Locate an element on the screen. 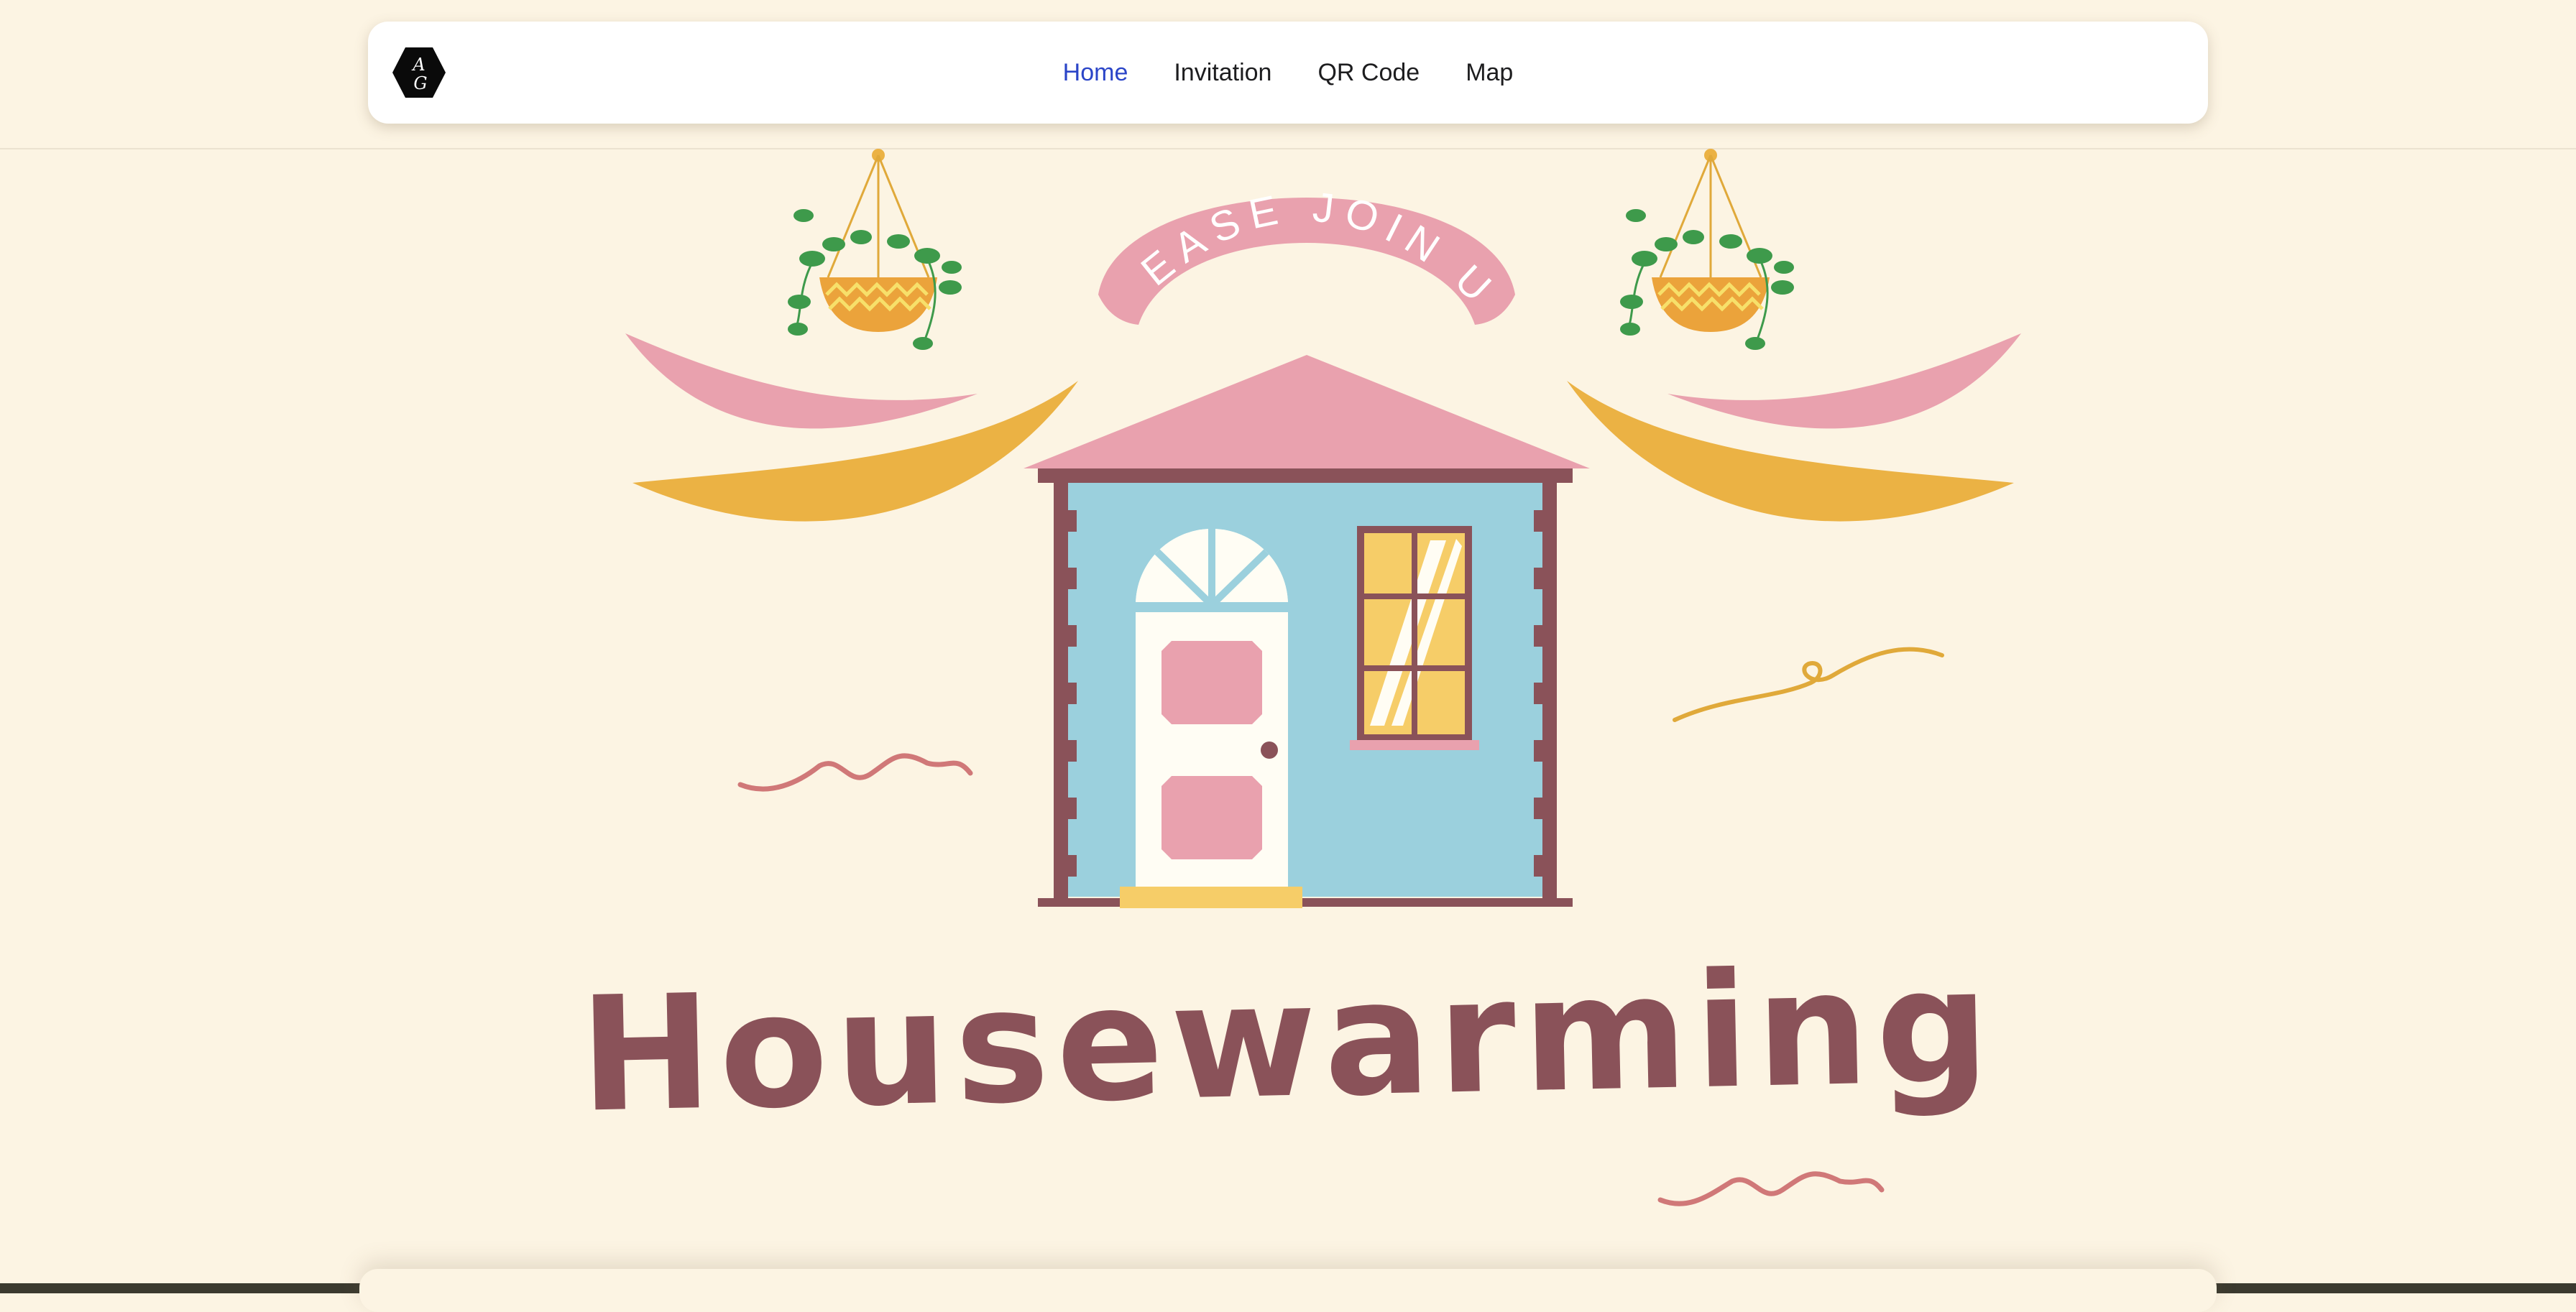 This screenshot has height=1312, width=2576. navigation-card: A G Home Invitation QR Code Map is located at coordinates (1288, 73).